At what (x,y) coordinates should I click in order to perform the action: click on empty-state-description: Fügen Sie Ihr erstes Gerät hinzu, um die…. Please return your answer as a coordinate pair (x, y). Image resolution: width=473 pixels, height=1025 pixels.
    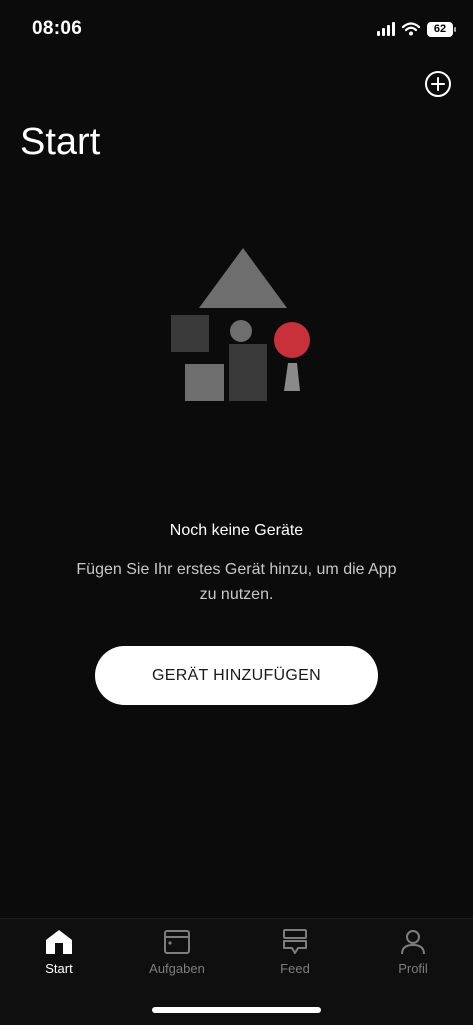
    Looking at the image, I should click on (236, 582).